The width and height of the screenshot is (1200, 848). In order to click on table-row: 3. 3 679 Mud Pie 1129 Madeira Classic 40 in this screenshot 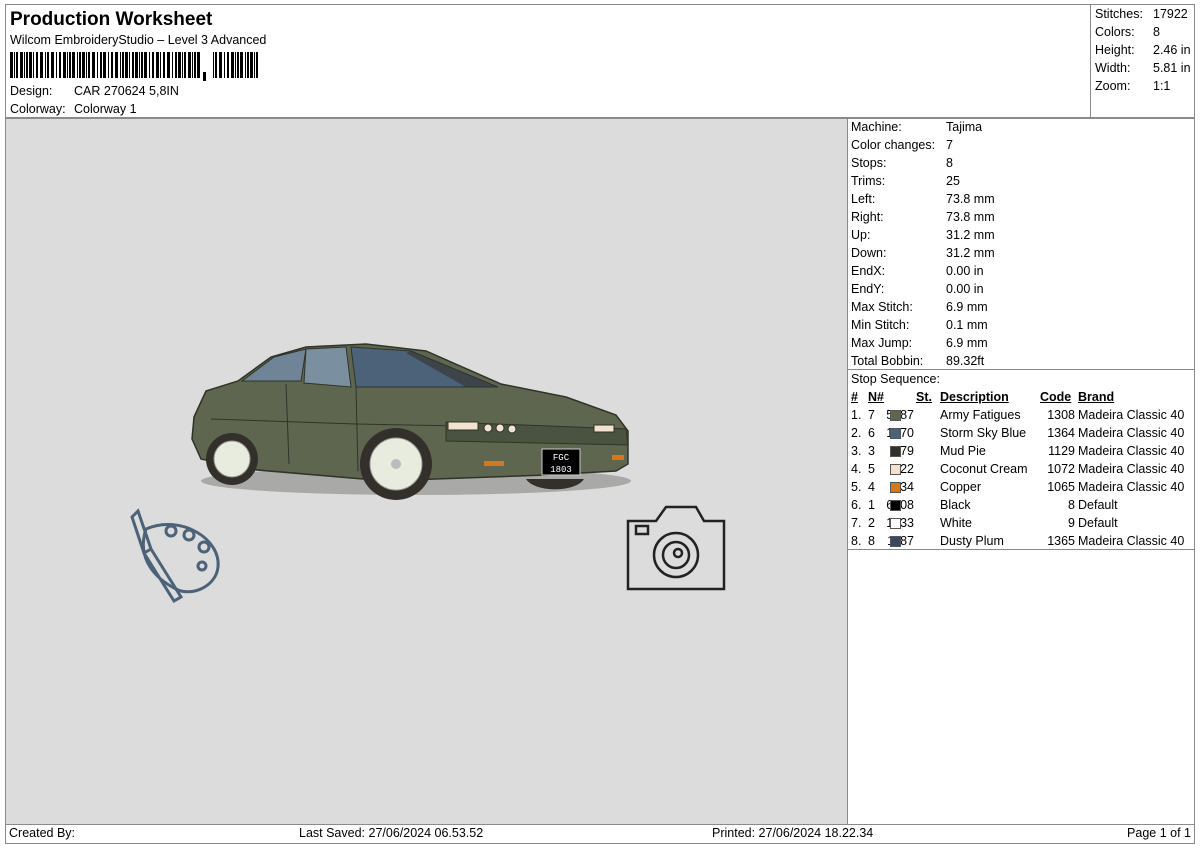, I will do `click(1021, 453)`.